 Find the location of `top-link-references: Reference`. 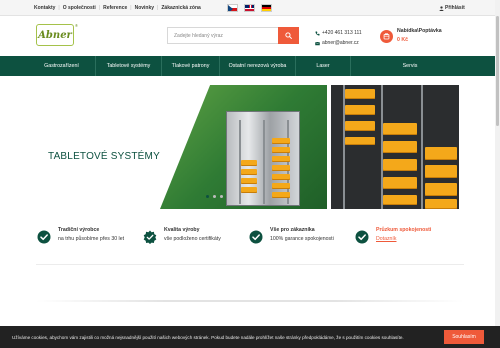

top-link-references: Reference is located at coordinates (115, 8).